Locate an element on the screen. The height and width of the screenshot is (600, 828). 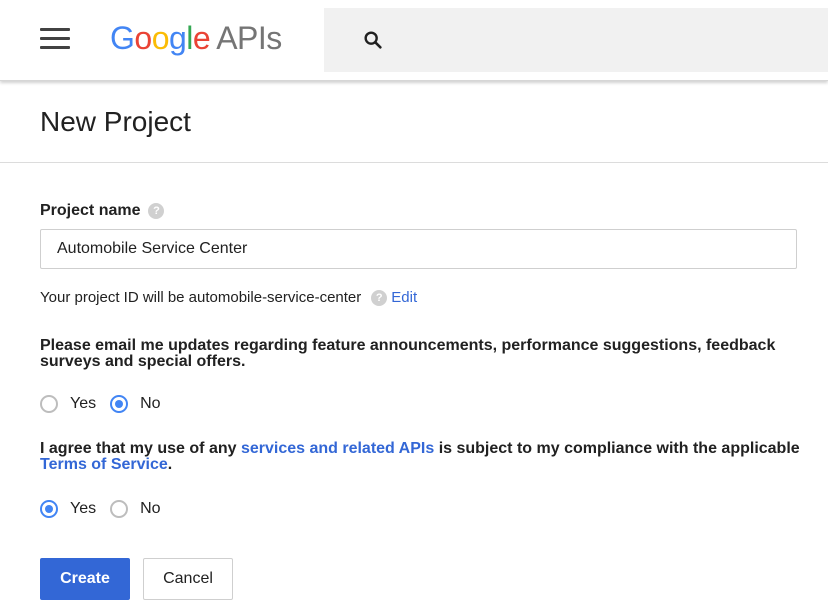
terms-no-option: No is located at coordinates (135, 509).